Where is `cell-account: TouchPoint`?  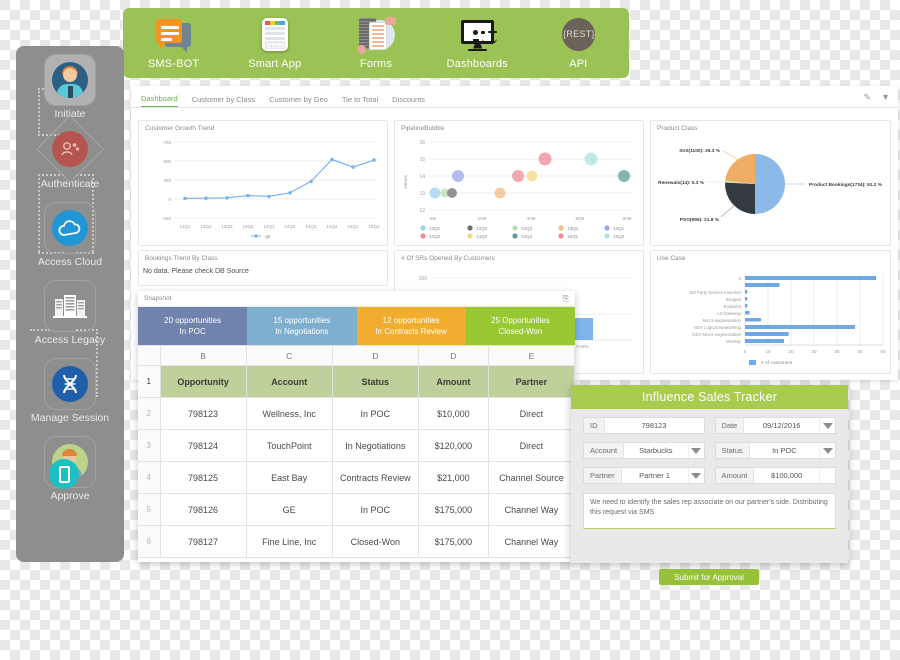
cell-account: TouchPoint is located at coordinates (289, 445).